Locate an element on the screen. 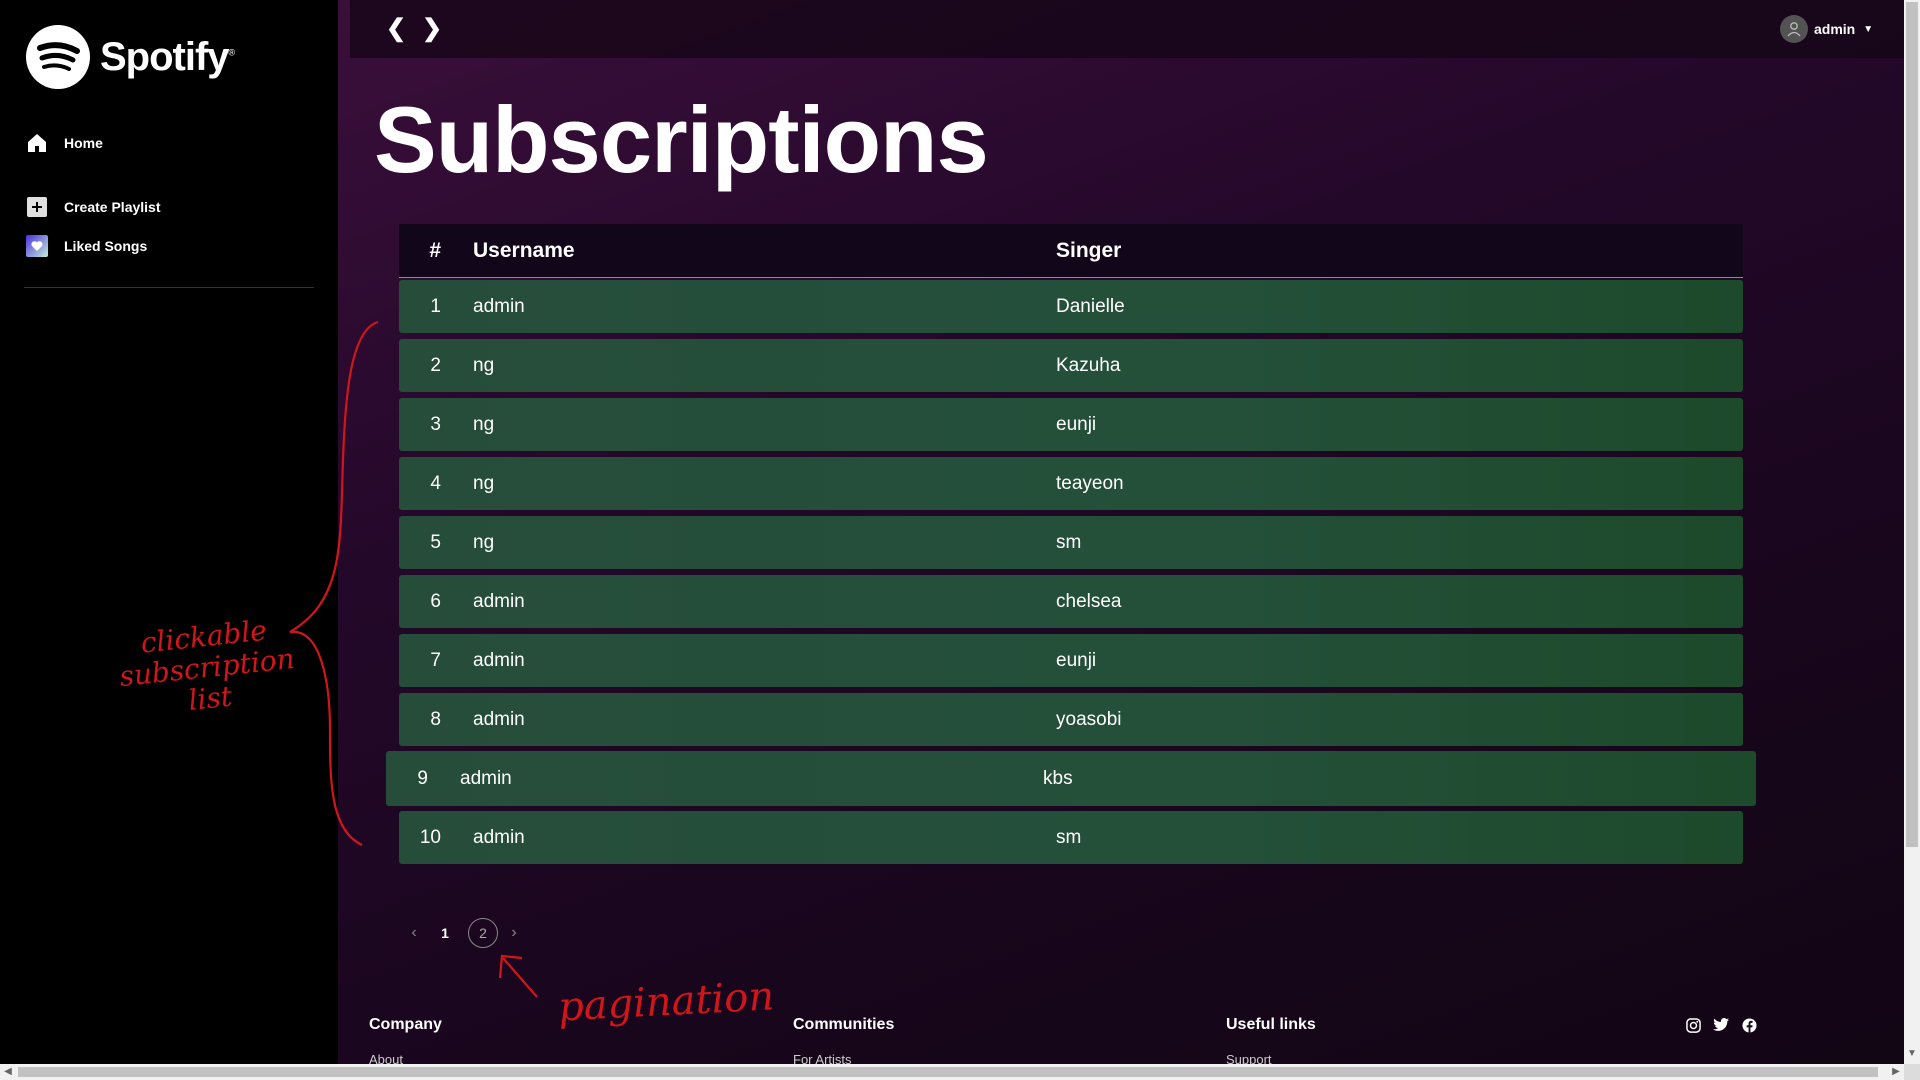 Image resolution: width=1920 pixels, height=1080 pixels. page-title: Subscriptions is located at coordinates (681, 139).